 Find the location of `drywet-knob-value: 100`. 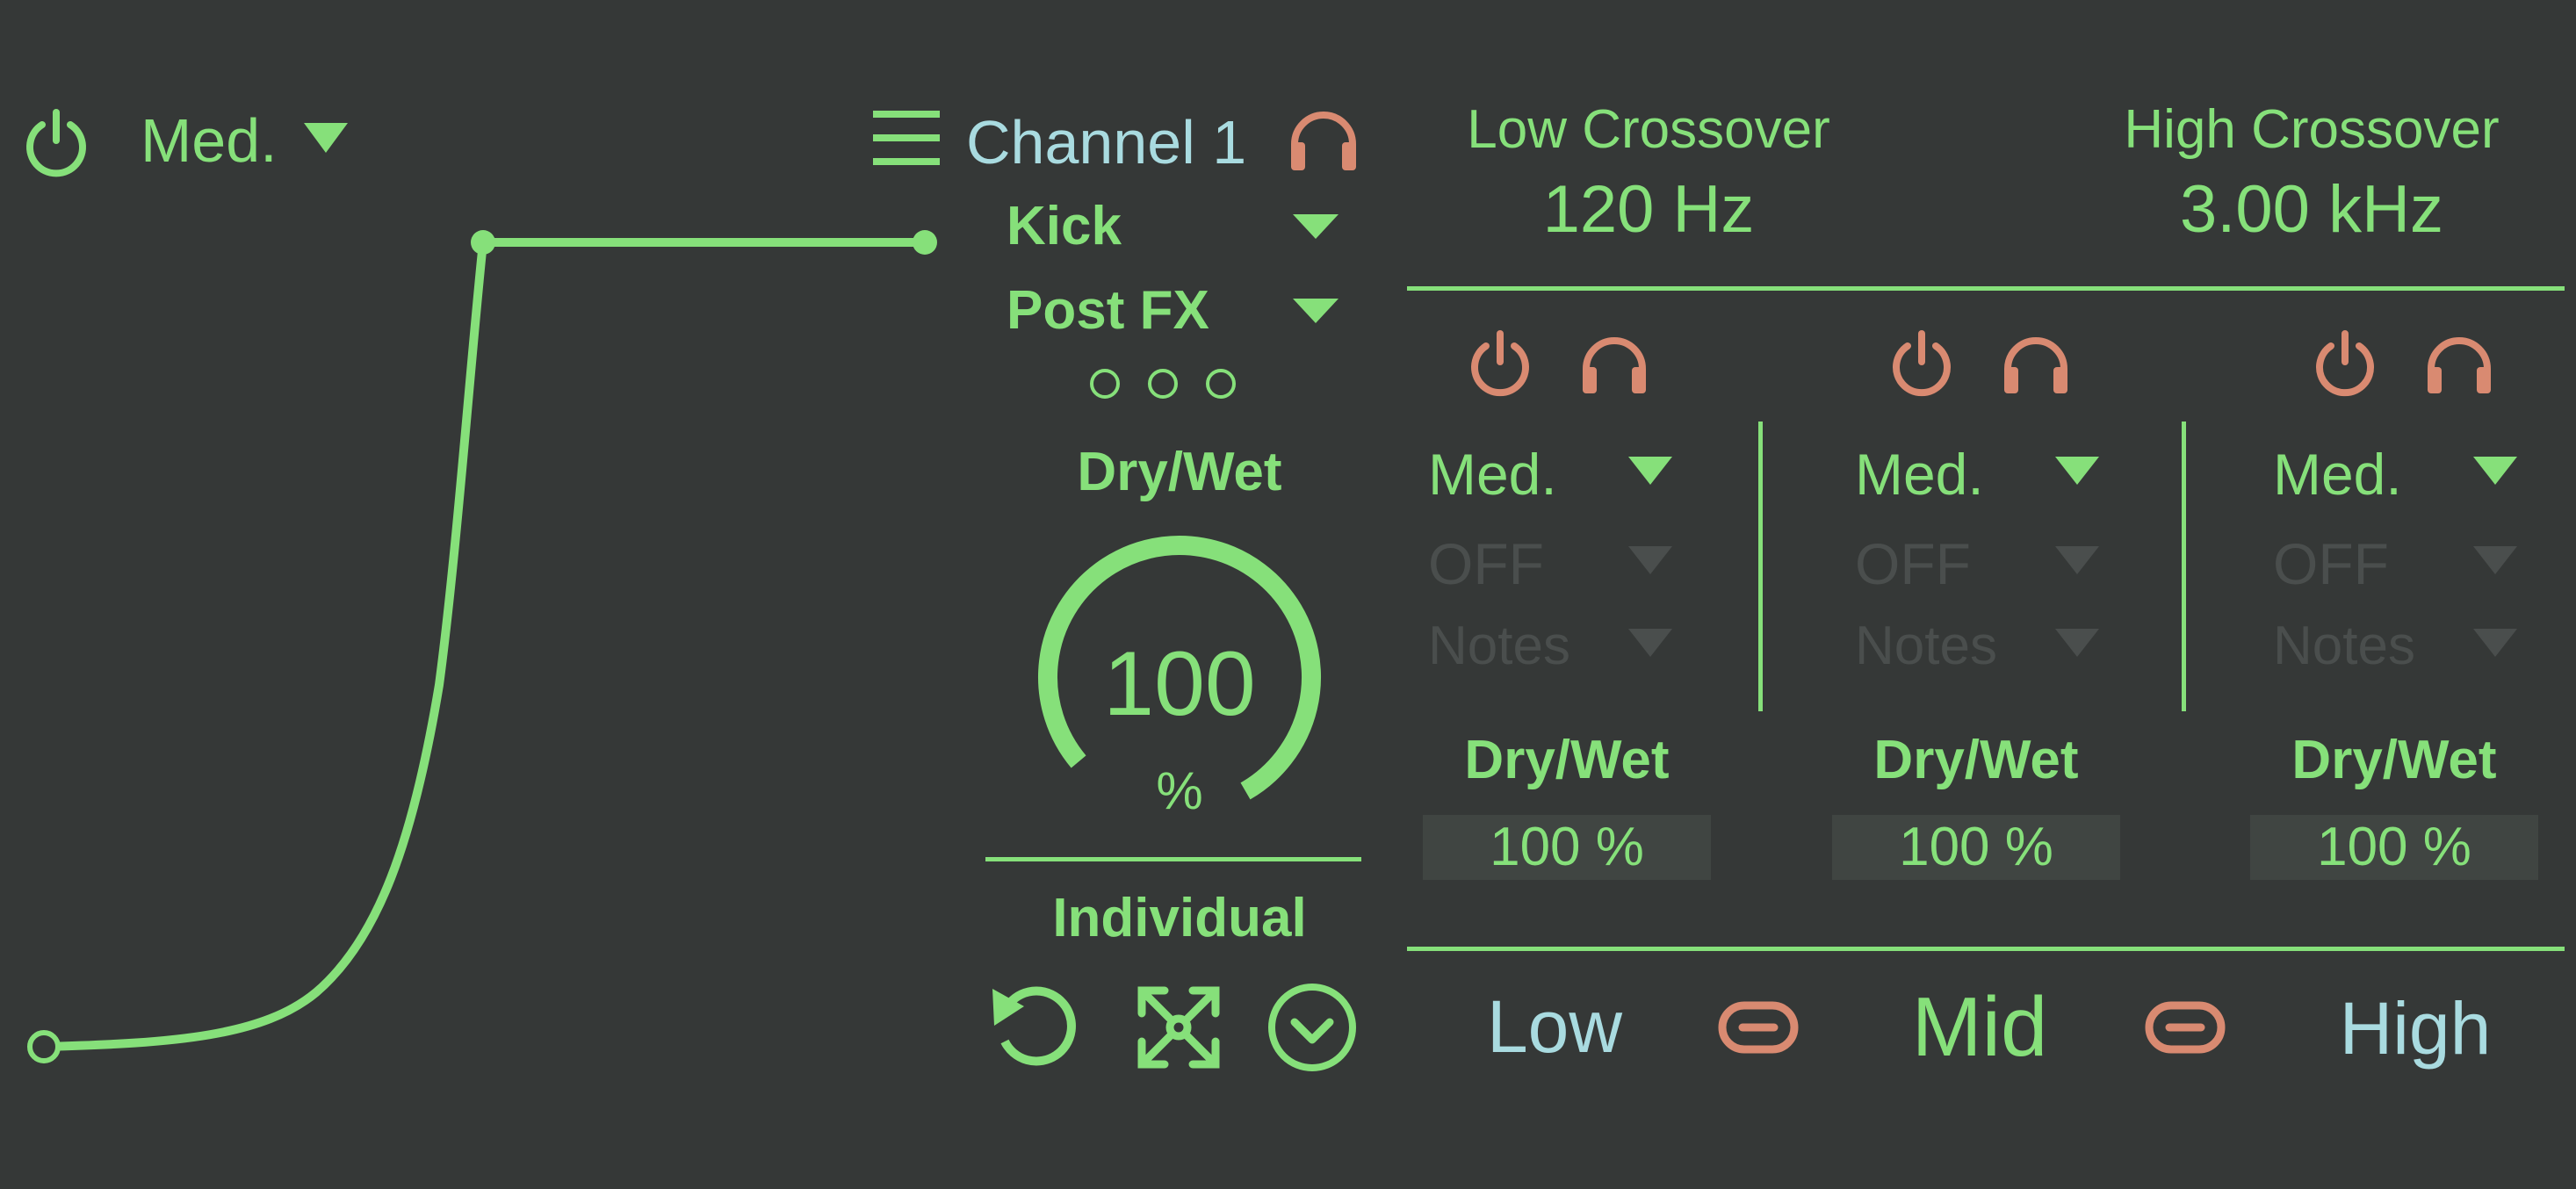

drywet-knob-value: 100 is located at coordinates (1179, 684).